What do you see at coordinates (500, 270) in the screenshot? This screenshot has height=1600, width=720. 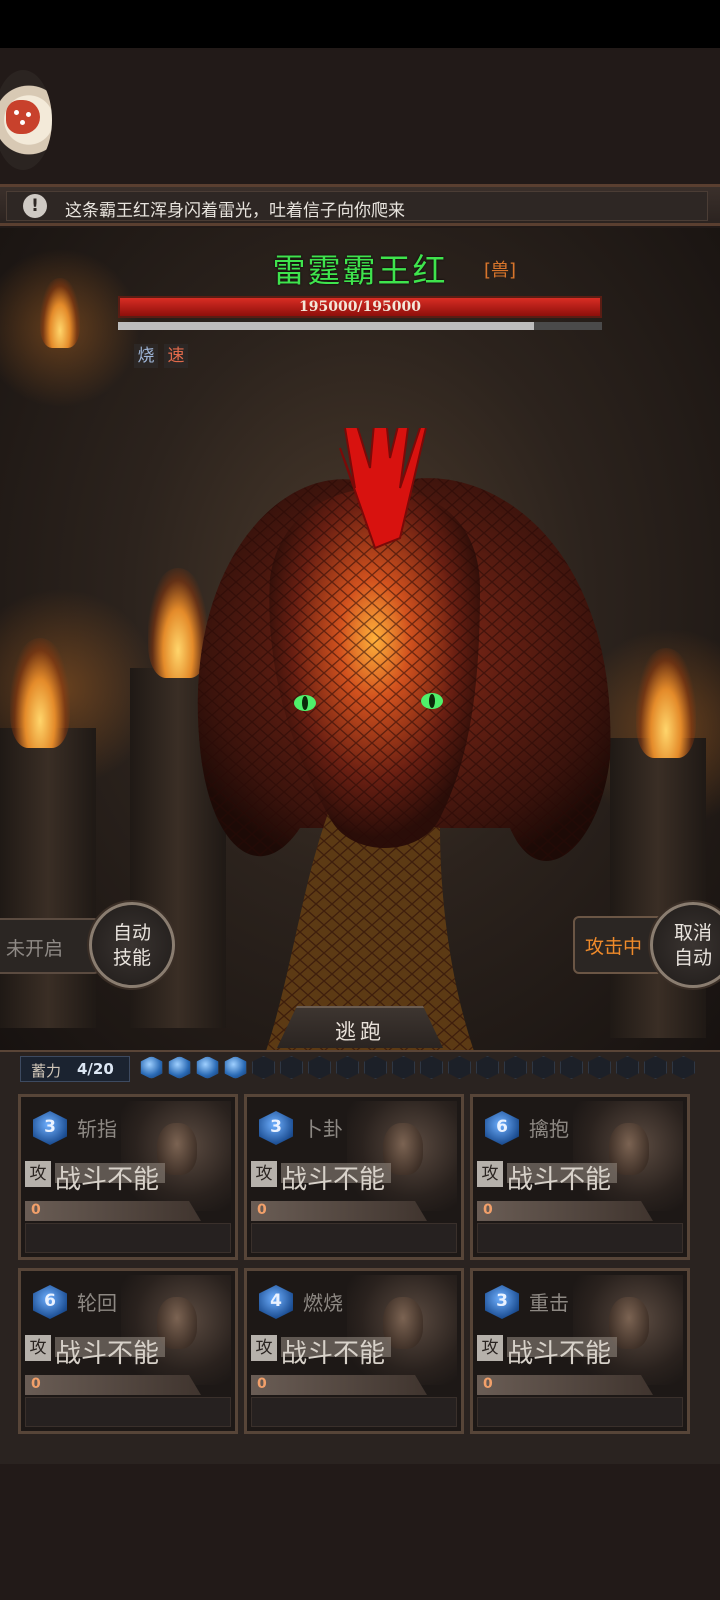 I see `boss-type-tag: [兽]` at bounding box center [500, 270].